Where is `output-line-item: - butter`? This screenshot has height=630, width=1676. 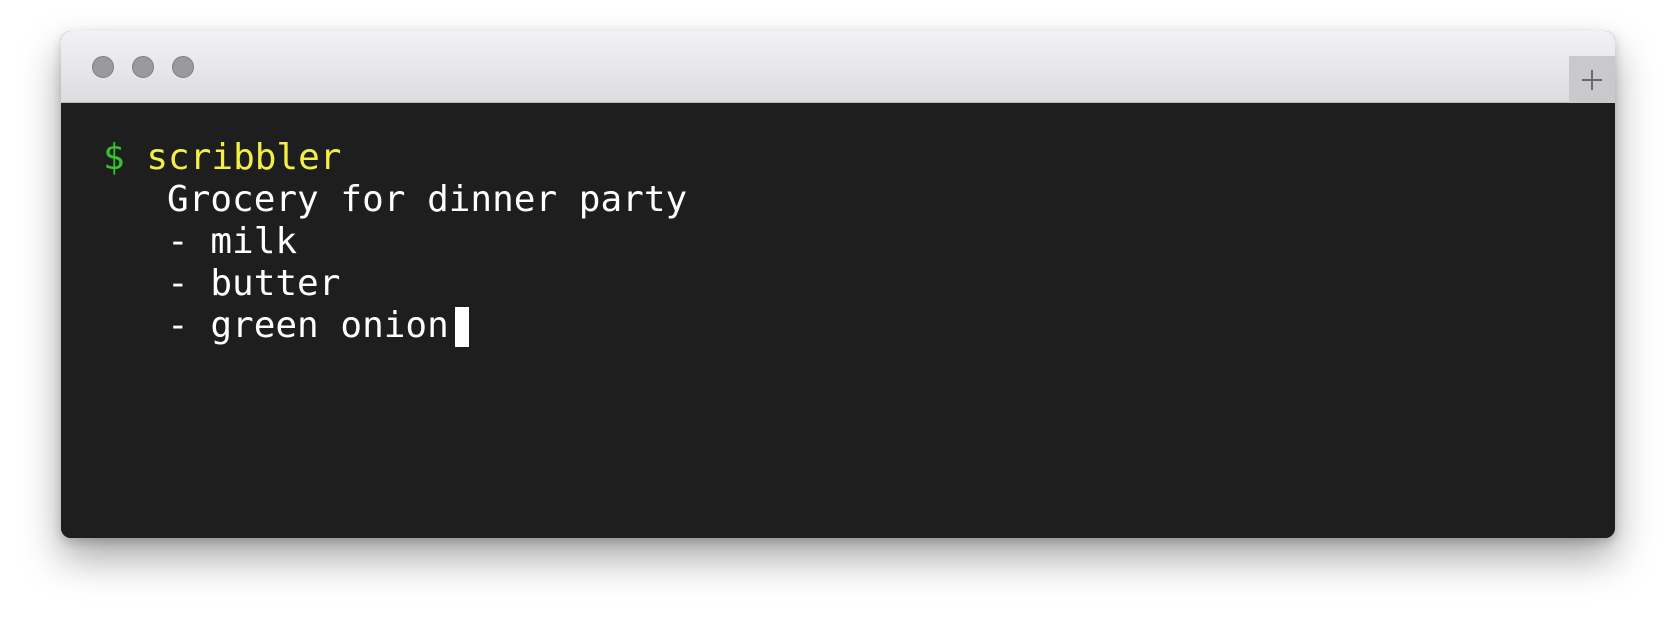
output-line-item: - butter is located at coordinates (254, 283).